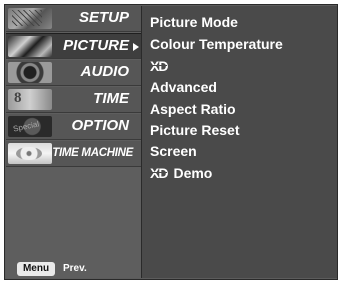  I want to click on option-label: Aspect Ratio, so click(193, 109).